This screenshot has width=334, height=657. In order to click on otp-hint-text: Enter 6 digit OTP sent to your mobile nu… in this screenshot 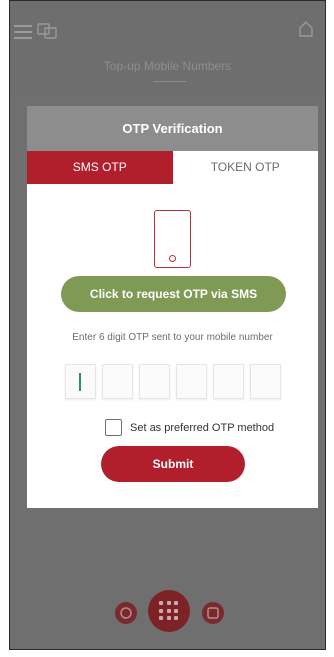, I will do `click(172, 337)`.